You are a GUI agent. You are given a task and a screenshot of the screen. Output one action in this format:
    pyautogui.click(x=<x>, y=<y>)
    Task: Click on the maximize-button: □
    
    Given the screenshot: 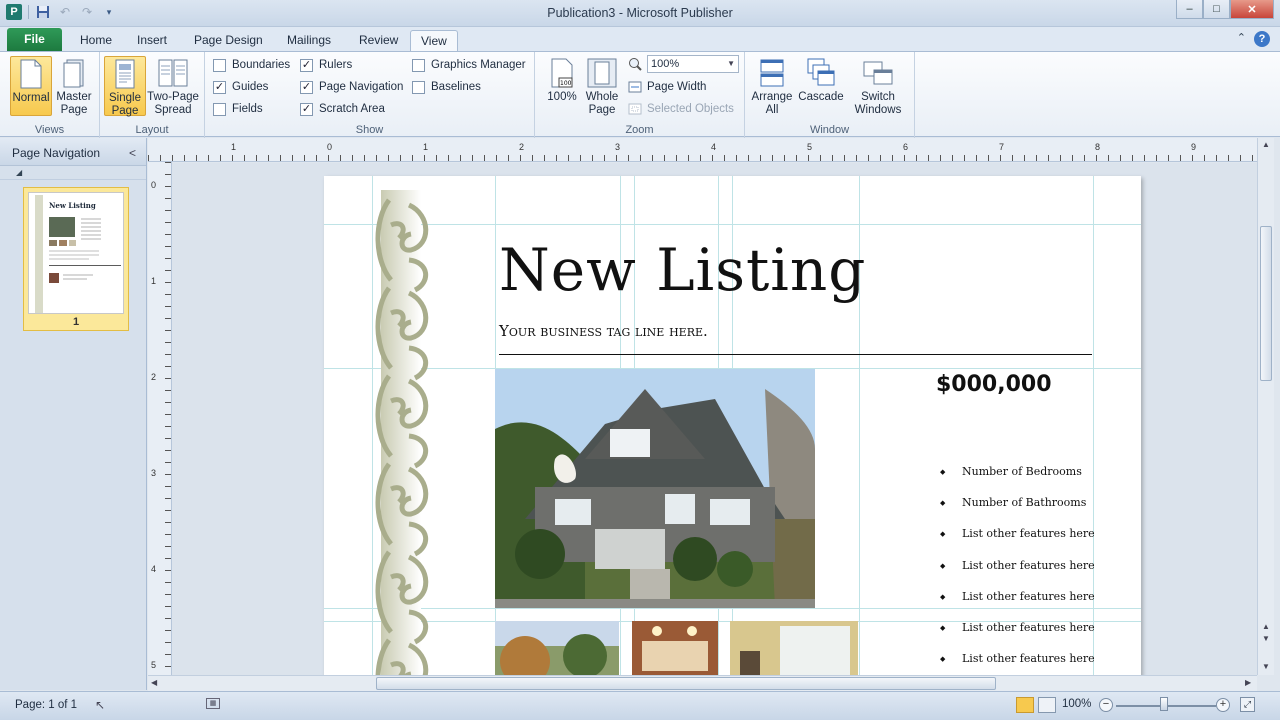 What is the action you would take?
    pyautogui.click(x=1216, y=9)
    